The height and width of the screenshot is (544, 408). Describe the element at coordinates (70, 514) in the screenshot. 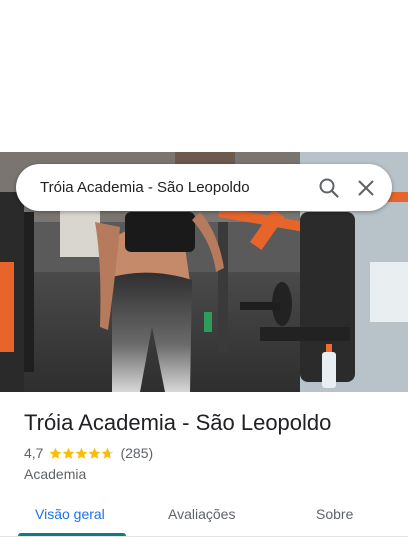

I see `tab-overview: Visão geral` at that location.